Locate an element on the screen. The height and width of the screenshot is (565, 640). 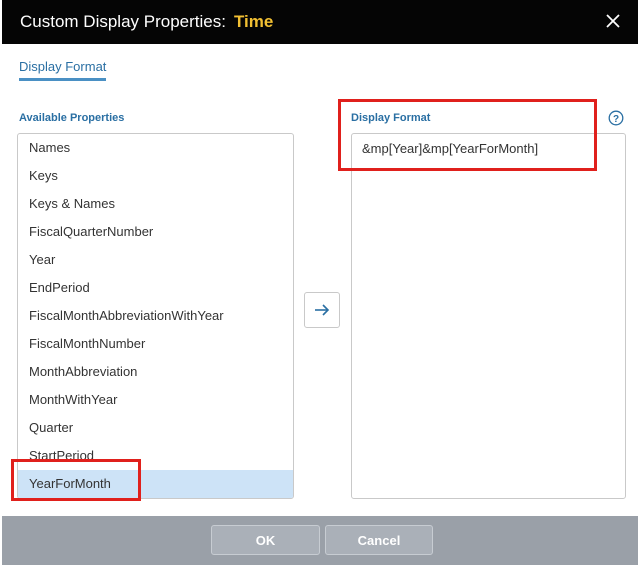
list-item-end-period: EndPeriod is located at coordinates (155, 288).